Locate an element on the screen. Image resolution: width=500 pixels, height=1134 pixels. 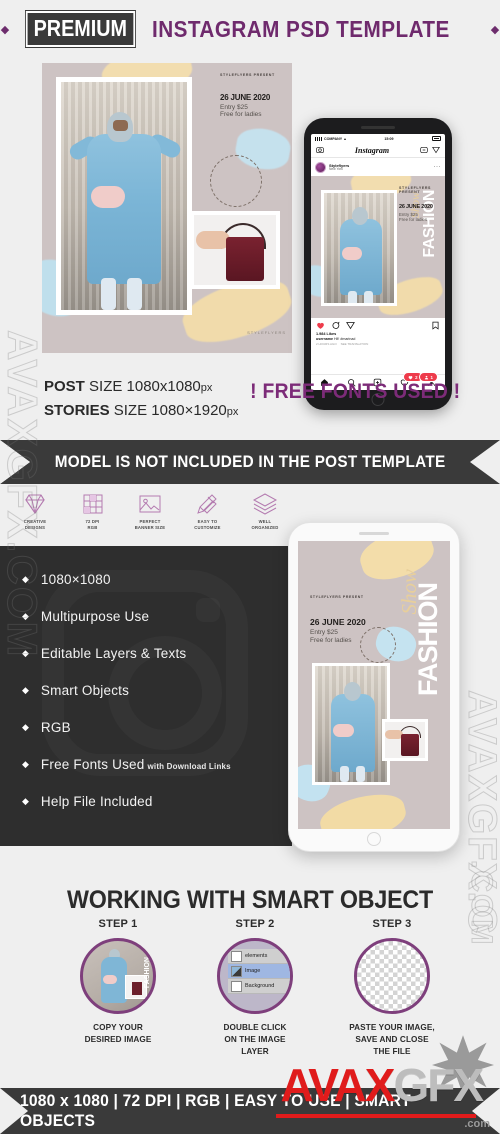
post-more-button: ··· is located at coordinates (438, 167).